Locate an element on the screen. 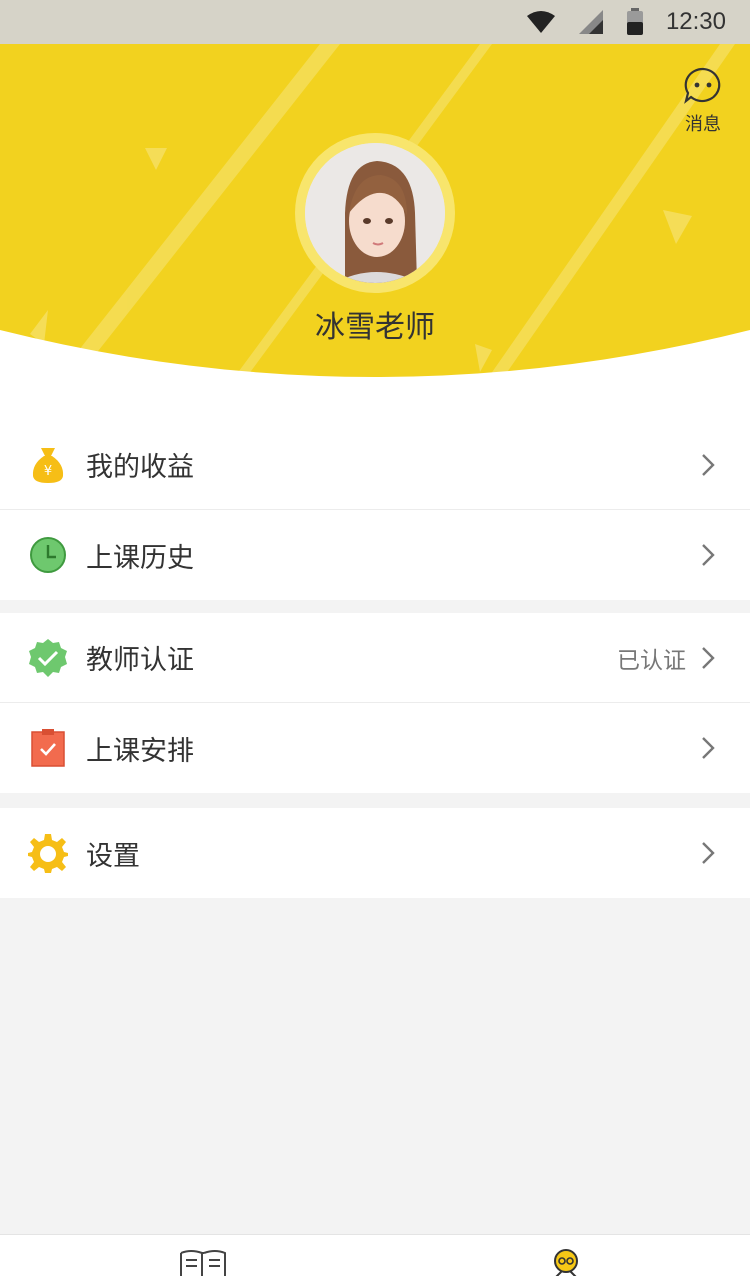 This screenshot has width=750, height=1276. cell-signal-icon is located at coordinates (591, 22).